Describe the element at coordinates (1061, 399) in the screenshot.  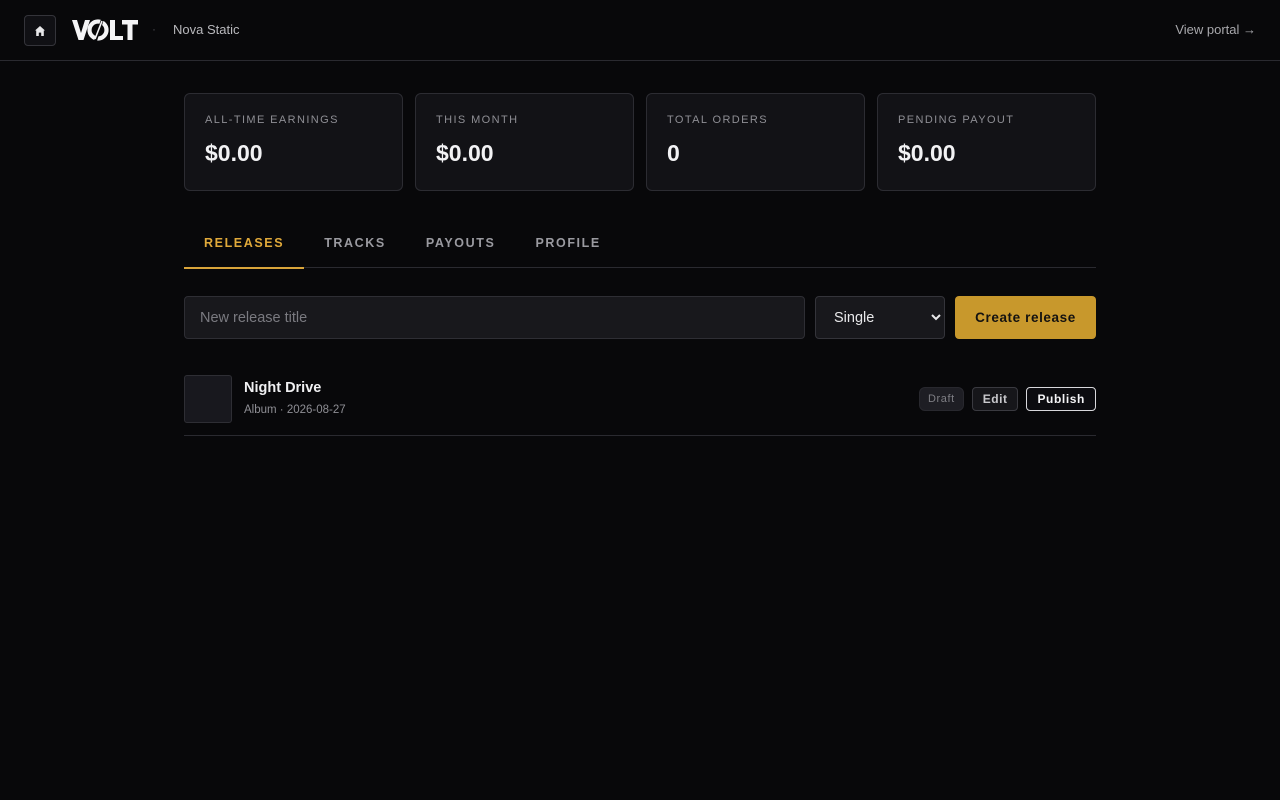
I see `publish-button: Publish` at that location.